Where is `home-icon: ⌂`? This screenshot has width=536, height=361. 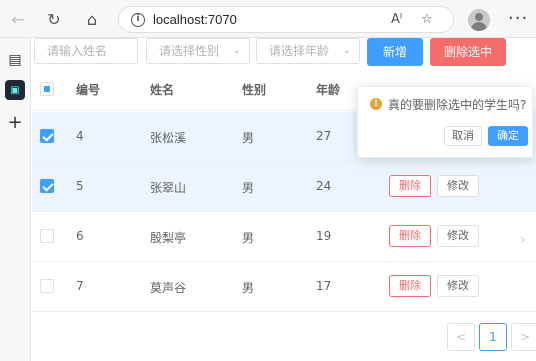
home-icon: ⌂ is located at coordinates (92, 19).